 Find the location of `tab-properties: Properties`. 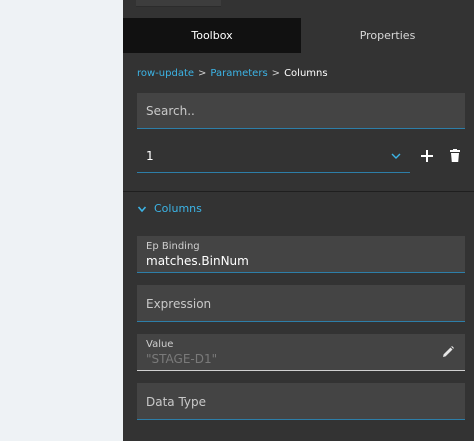

tab-properties: Properties is located at coordinates (387, 35).